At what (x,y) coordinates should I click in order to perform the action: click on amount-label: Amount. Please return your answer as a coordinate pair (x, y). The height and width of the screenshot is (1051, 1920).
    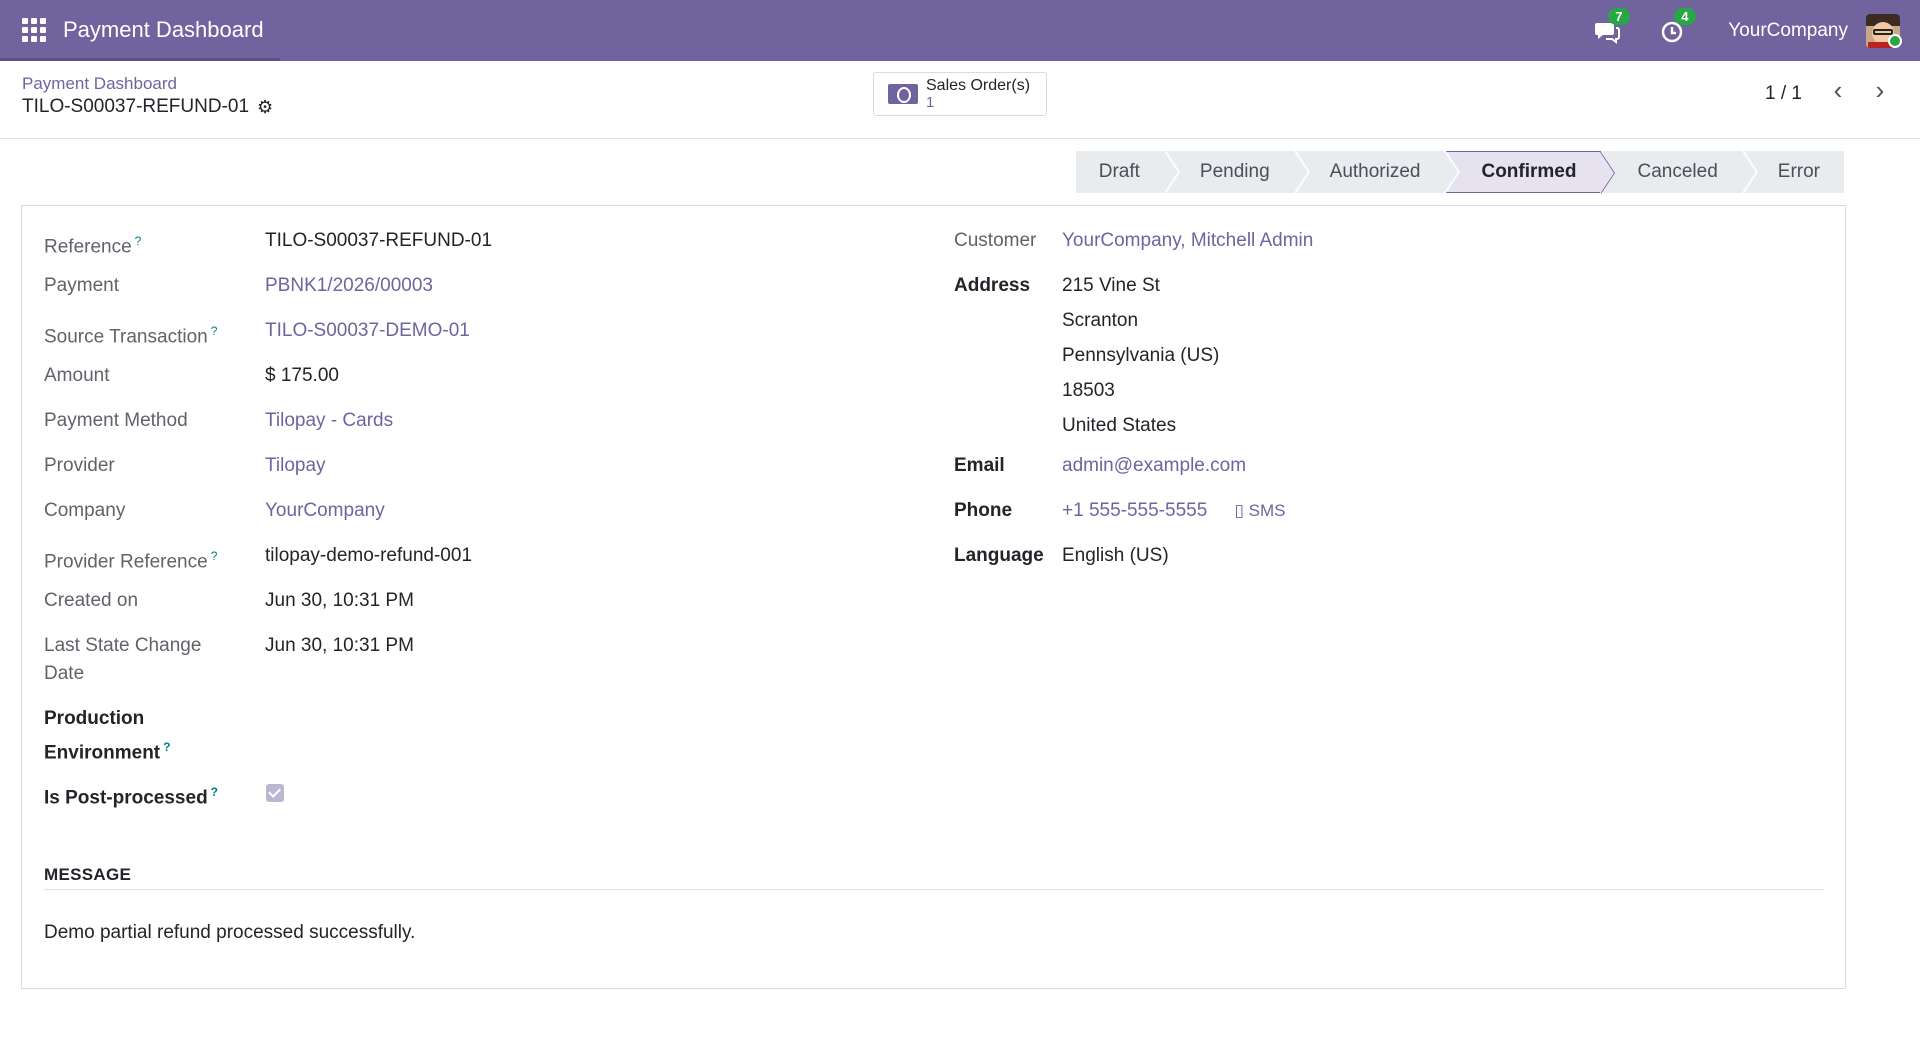
    Looking at the image, I should click on (77, 375).